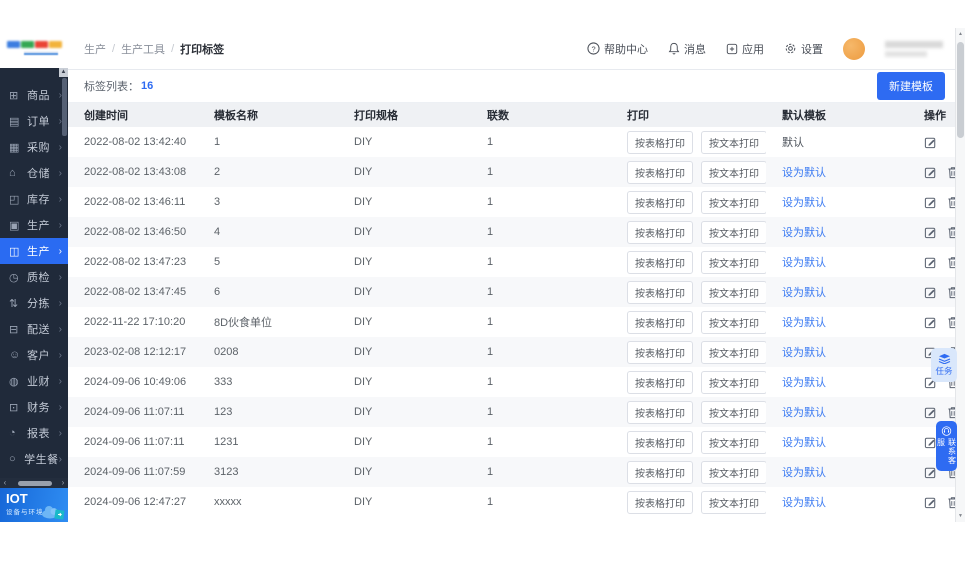 Image resolution: width=965 pixels, height=565 pixels. Describe the element at coordinates (34, 95) in the screenshot. I see `sidebar-item-goods: ⊞ 商品 ›` at that location.